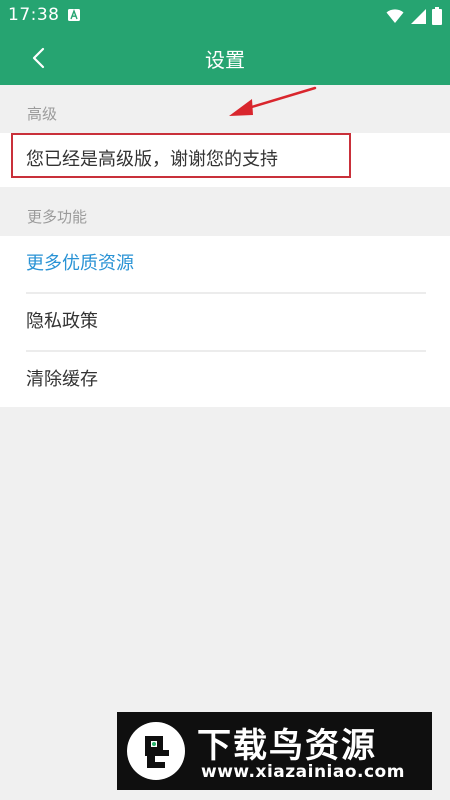  I want to click on red-arrow-annotation, so click(273, 101).